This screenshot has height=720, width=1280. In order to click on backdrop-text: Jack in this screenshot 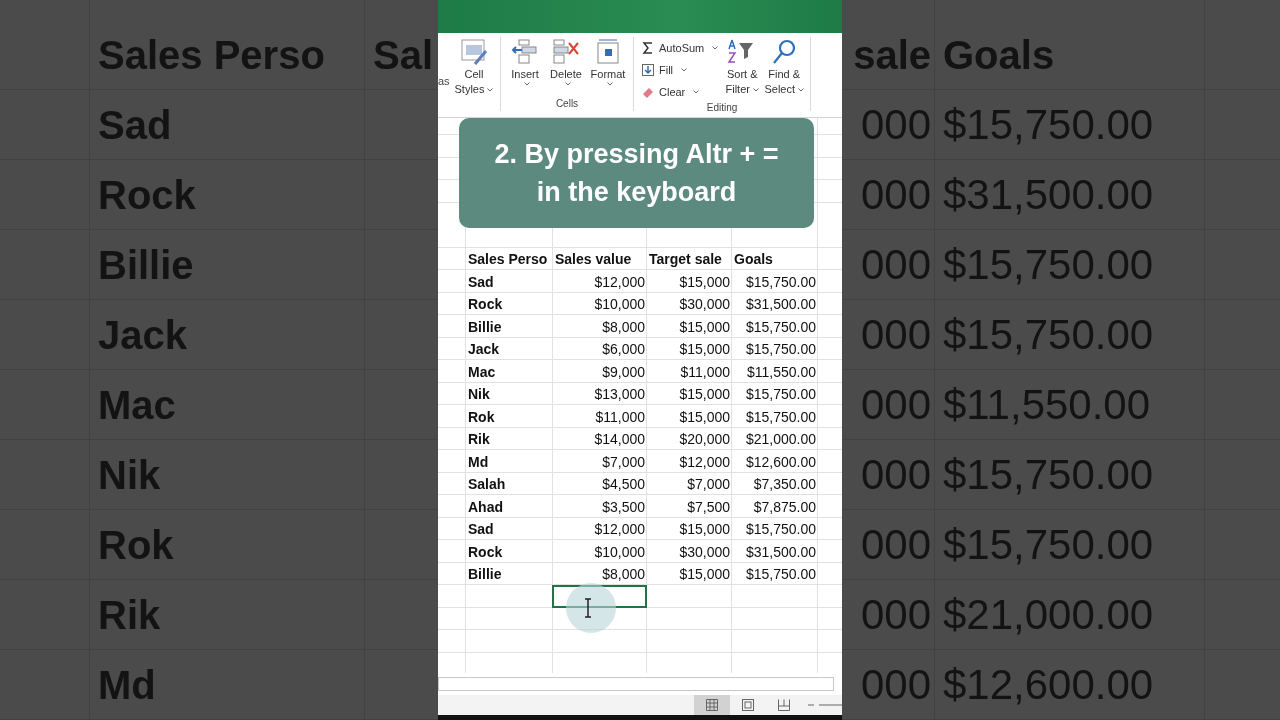, I will do `click(142, 335)`.